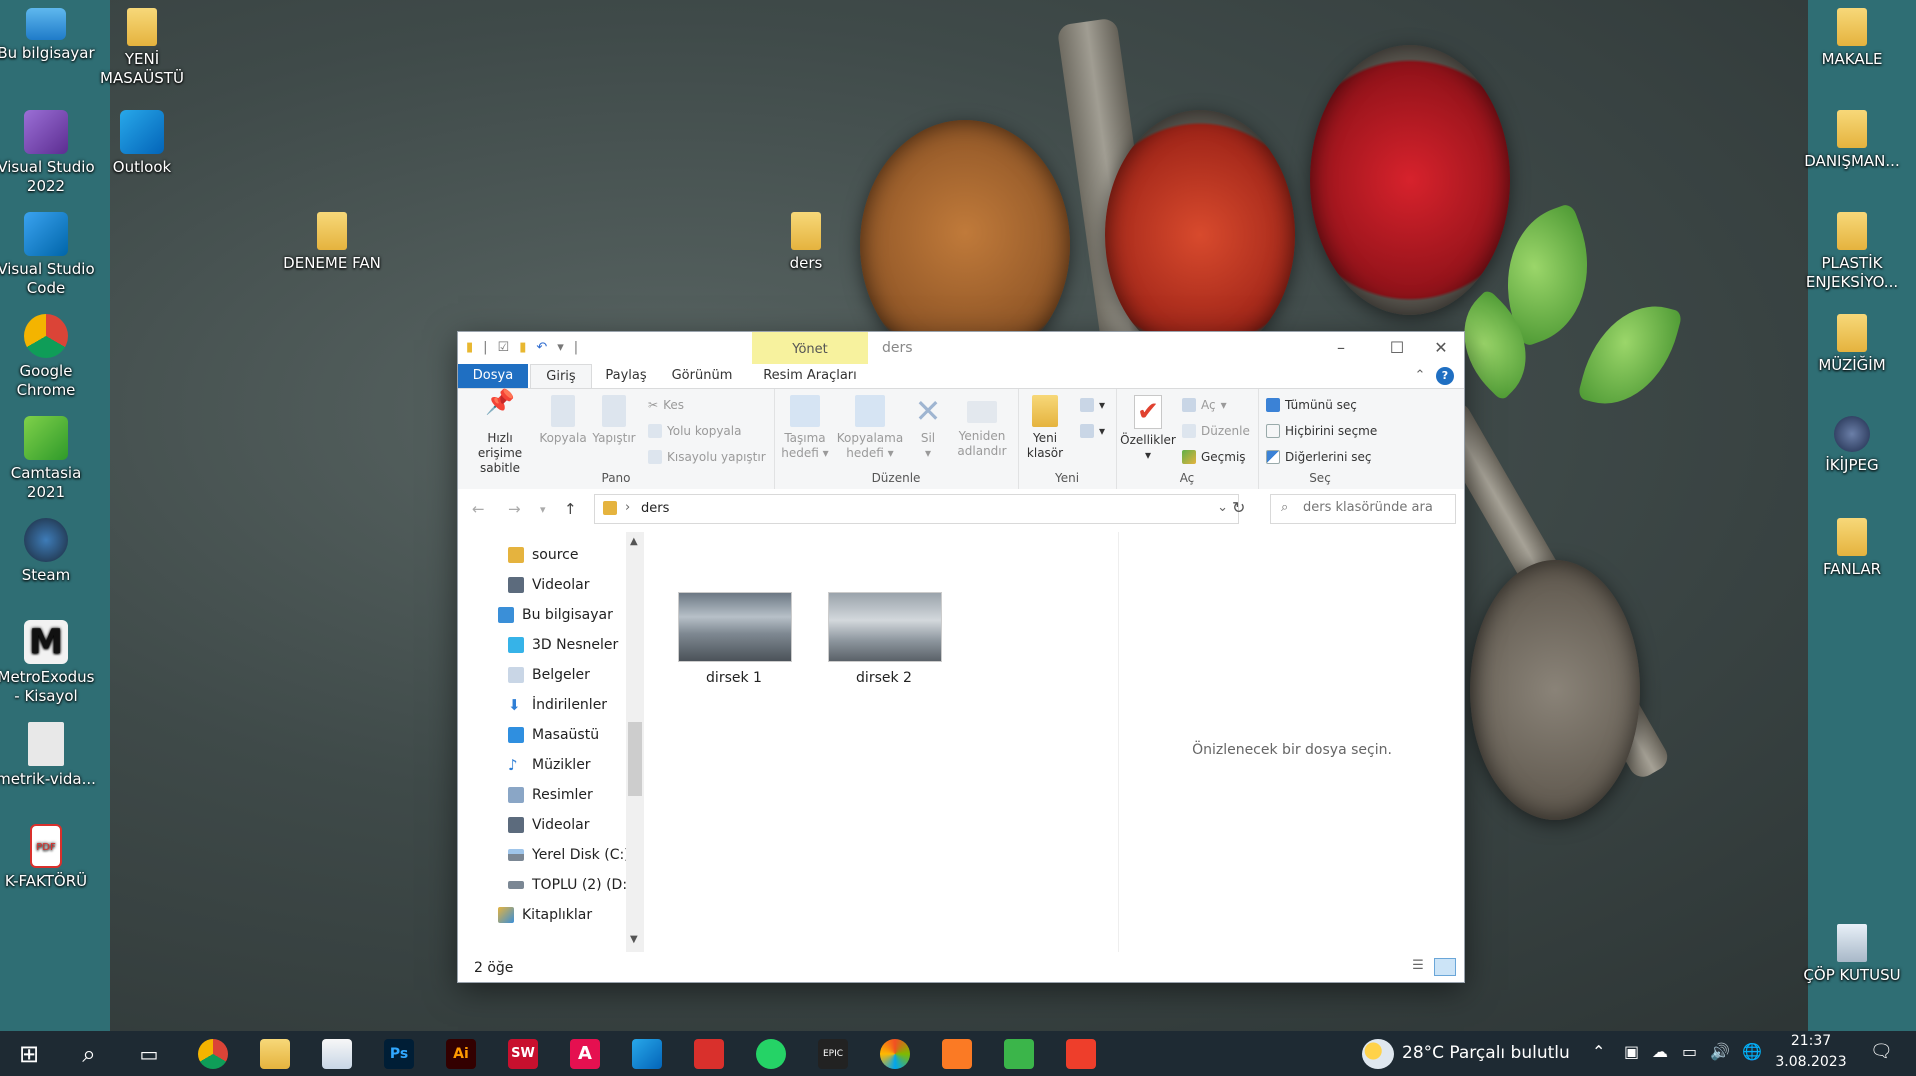 Image resolution: width=1916 pixels, height=1076 pixels. Describe the element at coordinates (504, 347) in the screenshot. I see `properties-icon: ☑` at that location.